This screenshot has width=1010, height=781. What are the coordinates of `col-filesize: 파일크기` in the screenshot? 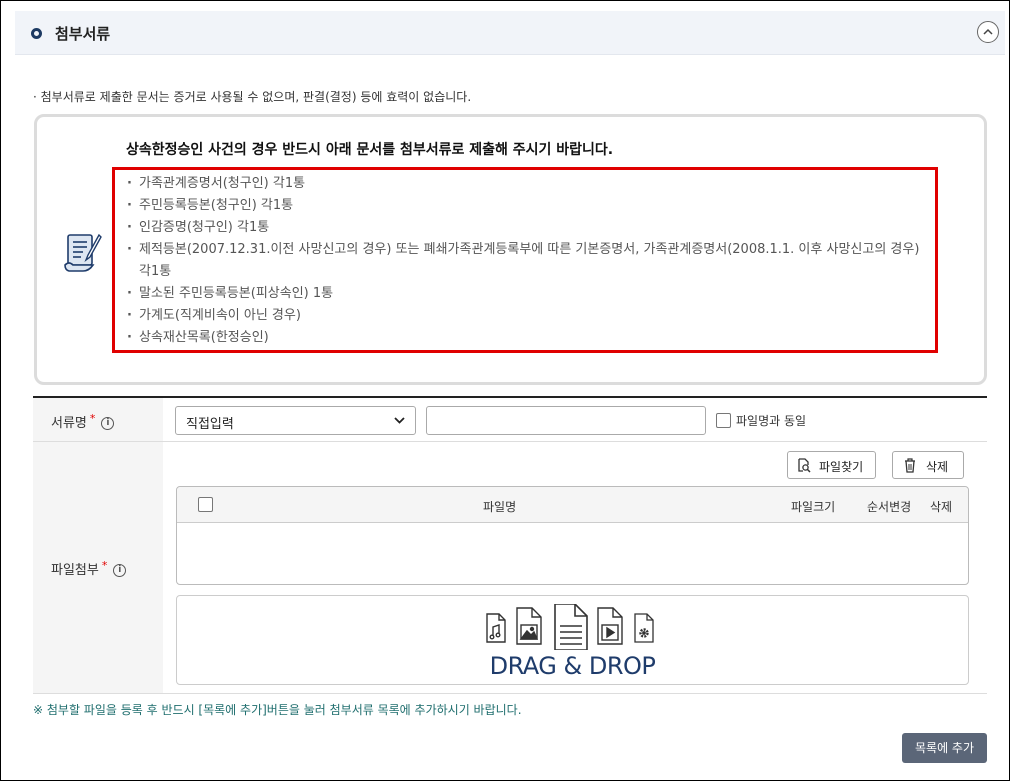 It's located at (813, 507).